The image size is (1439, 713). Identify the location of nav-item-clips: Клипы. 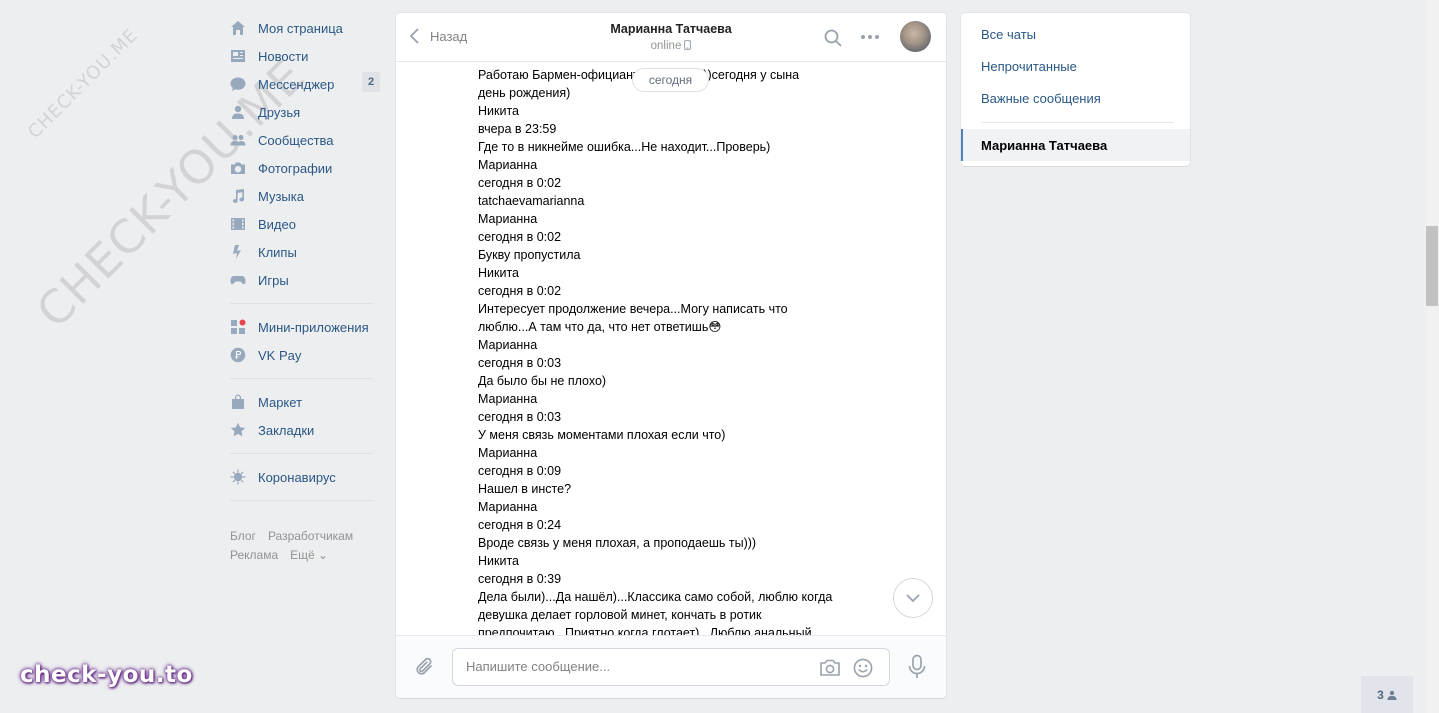
(305, 252).